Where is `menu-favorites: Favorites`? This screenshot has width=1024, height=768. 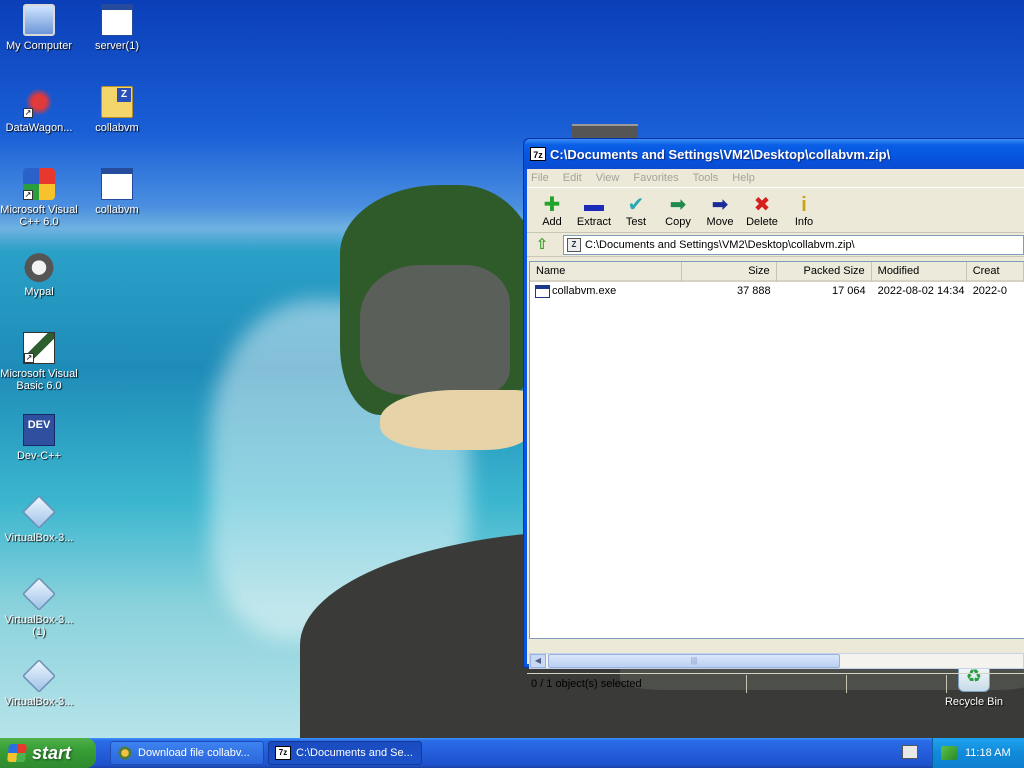
menu-favorites: Favorites is located at coordinates (655, 178).